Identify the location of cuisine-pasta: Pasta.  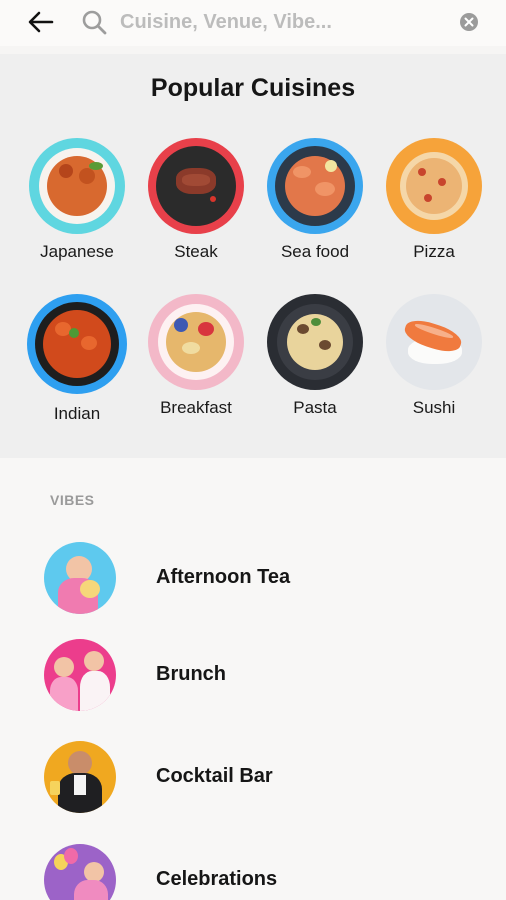
(315, 356).